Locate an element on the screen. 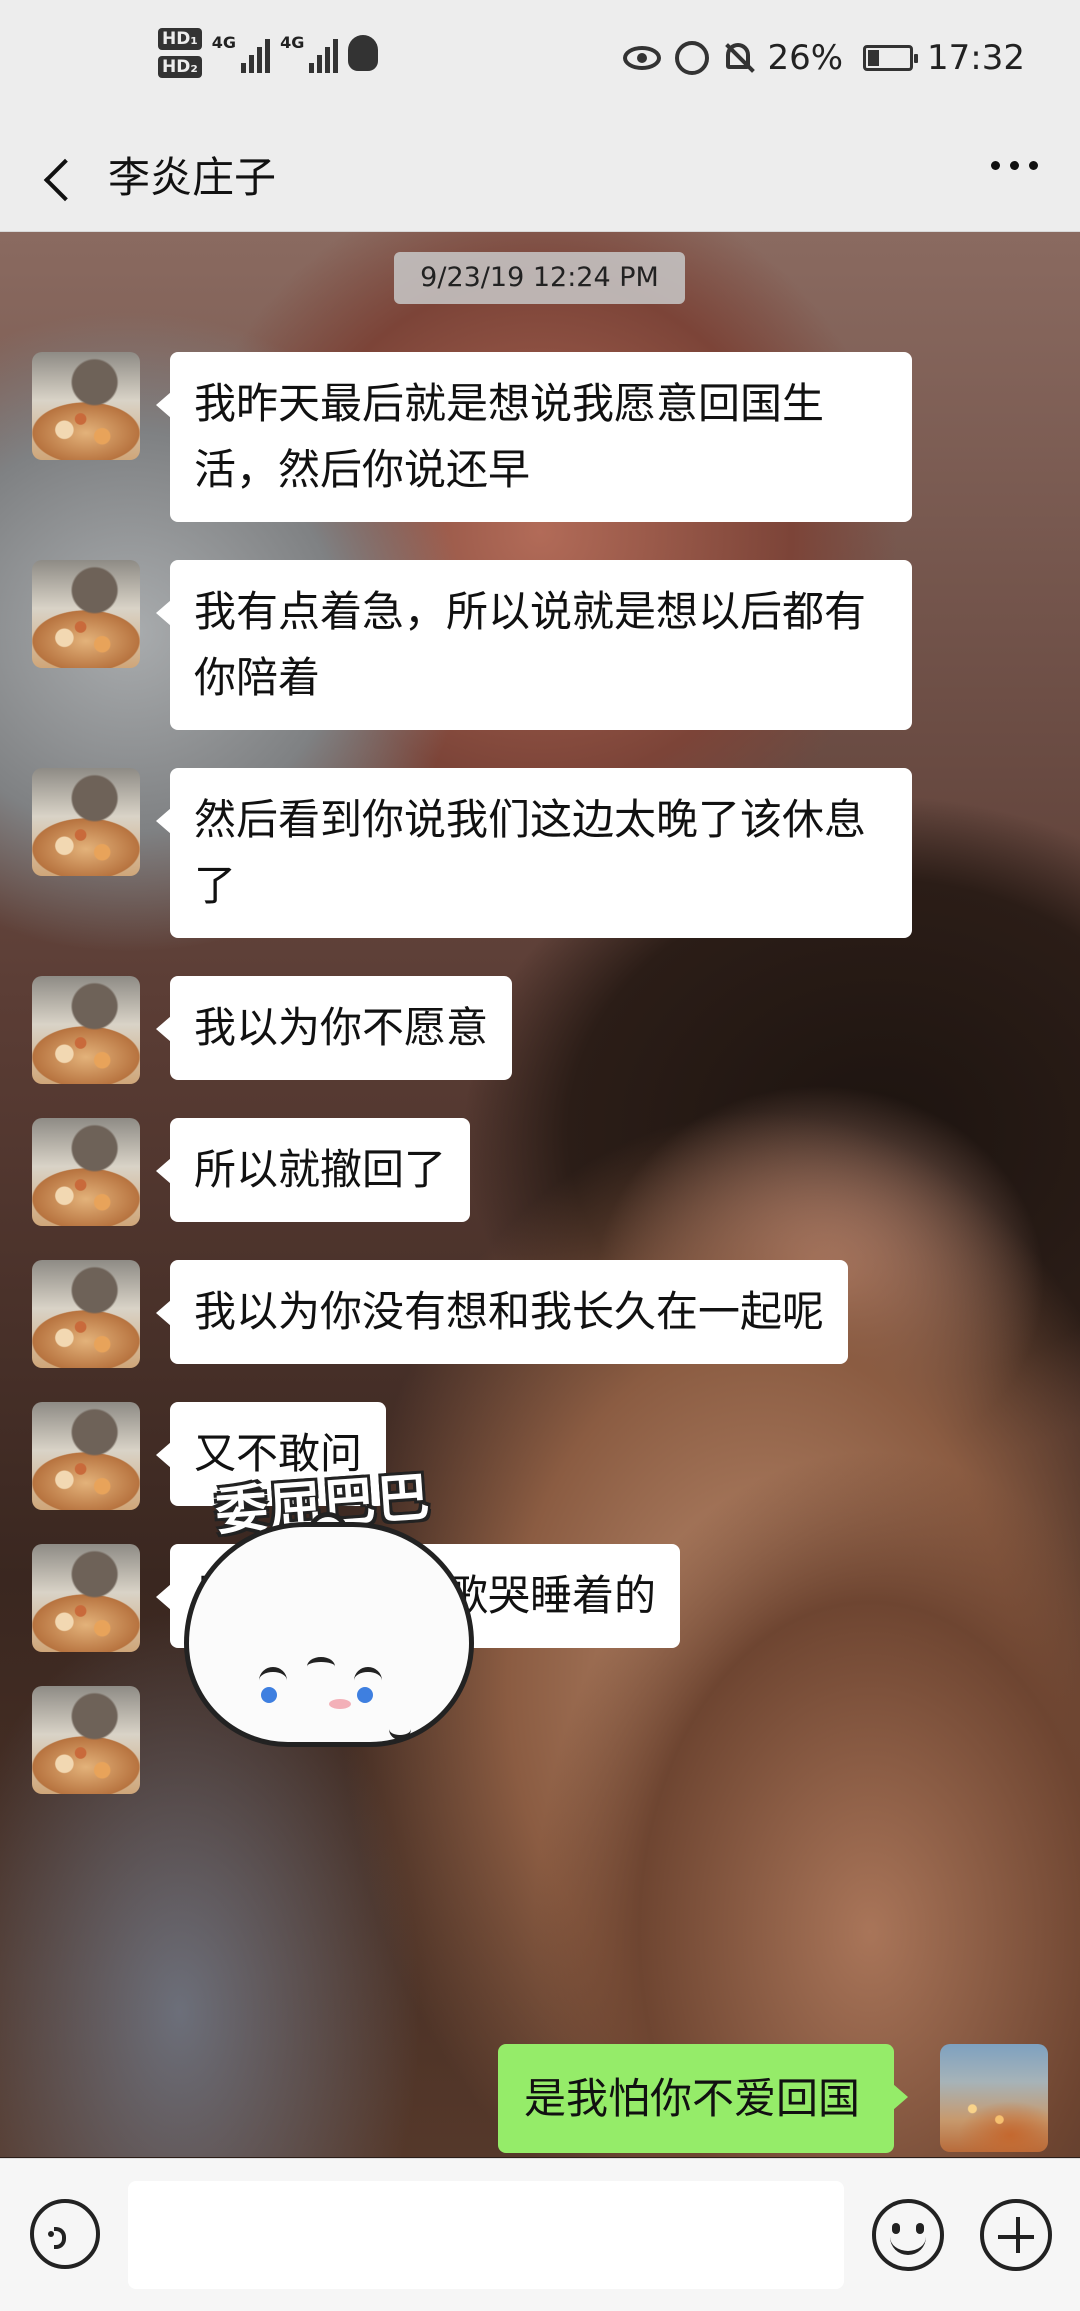 This screenshot has height=2311, width=1080. input-bar is located at coordinates (540, 2234).